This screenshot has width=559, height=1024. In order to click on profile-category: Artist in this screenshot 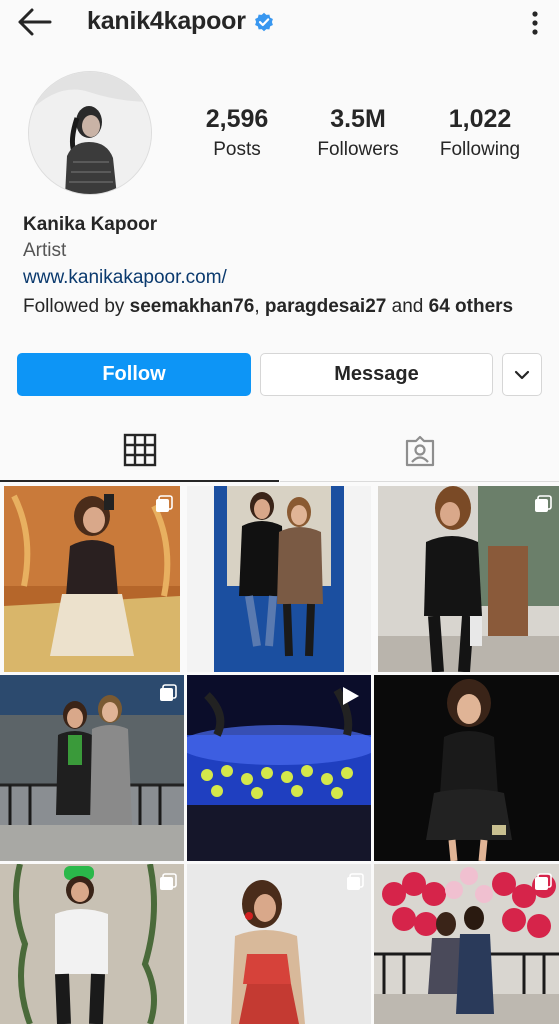, I will do `click(45, 250)`.